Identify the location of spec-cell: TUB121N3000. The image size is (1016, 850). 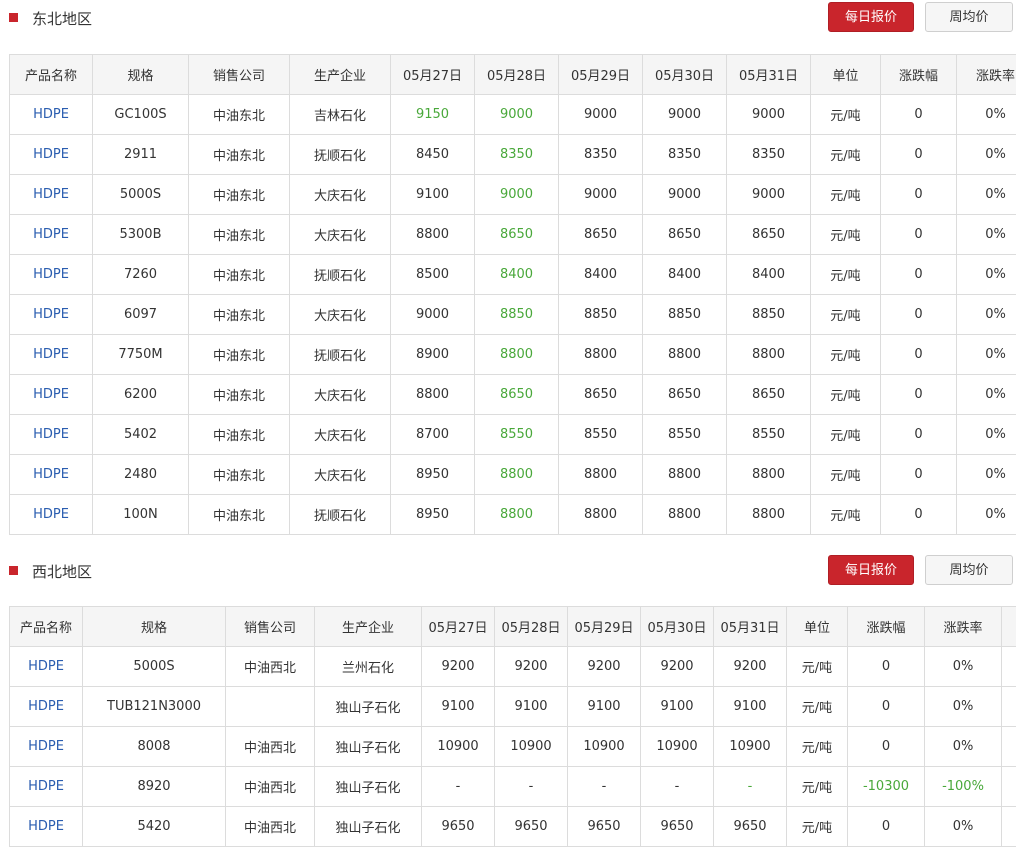
(154, 706).